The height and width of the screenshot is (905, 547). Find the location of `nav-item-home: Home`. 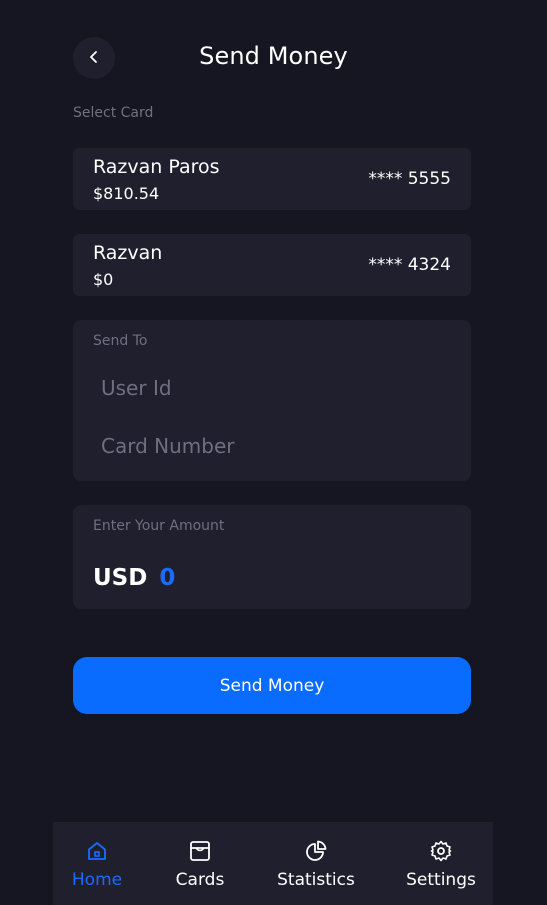

nav-item-home: Home is located at coordinates (97, 863).